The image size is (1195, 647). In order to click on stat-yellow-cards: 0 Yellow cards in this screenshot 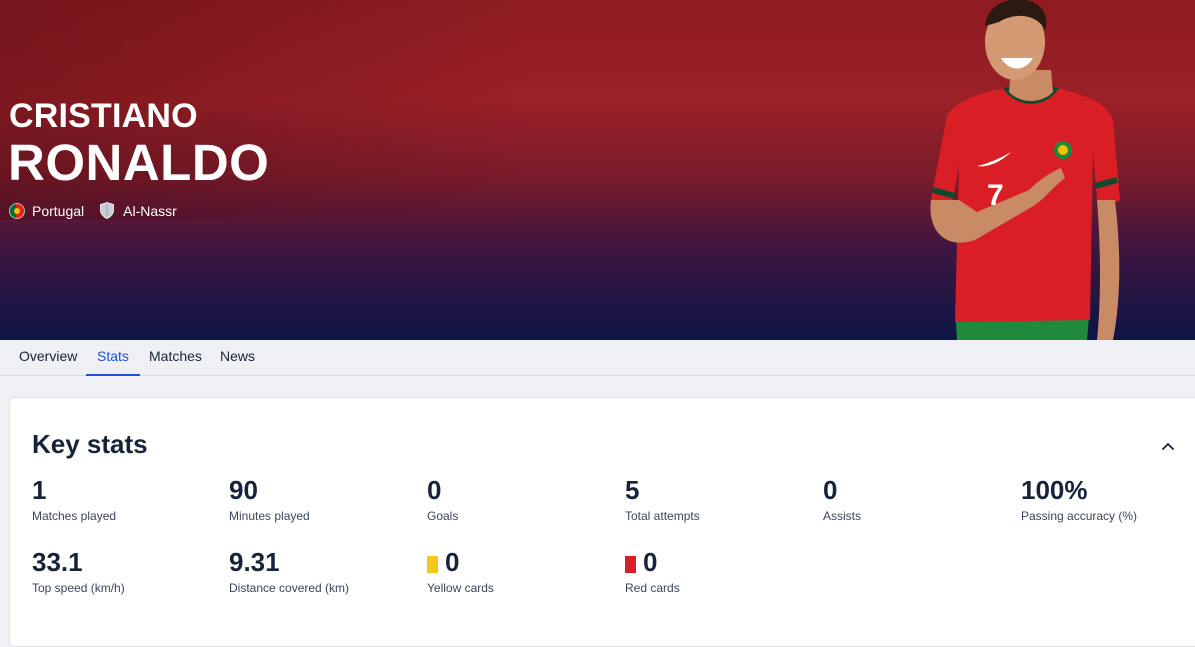, I will do `click(522, 571)`.